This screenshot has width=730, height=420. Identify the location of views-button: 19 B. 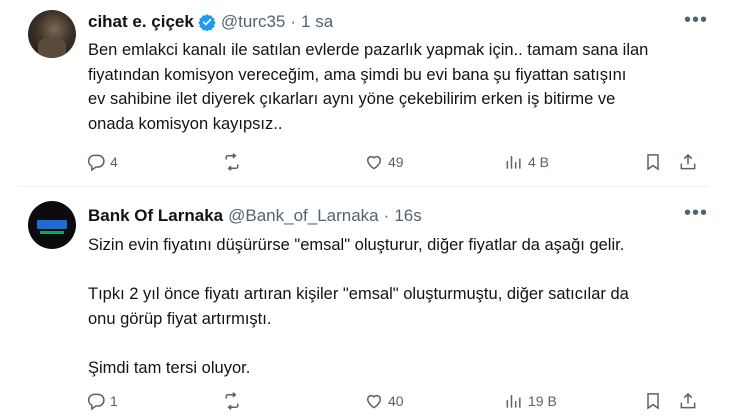
(530, 401).